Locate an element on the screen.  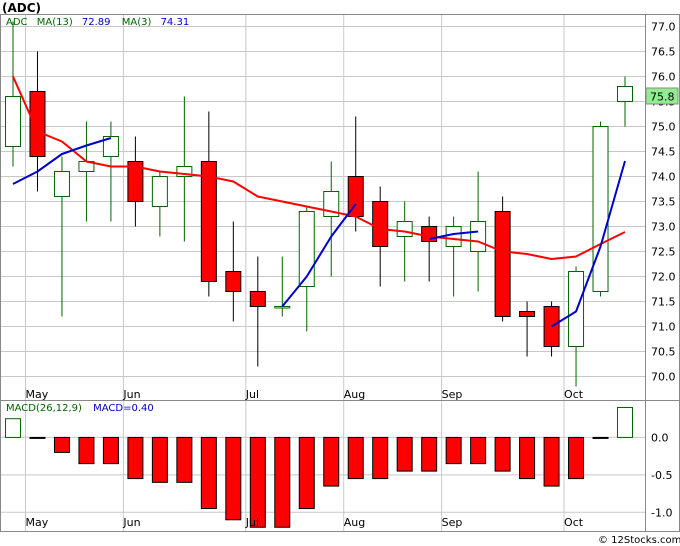
macd-x-tick-label: Jul is located at coordinates (252, 522).